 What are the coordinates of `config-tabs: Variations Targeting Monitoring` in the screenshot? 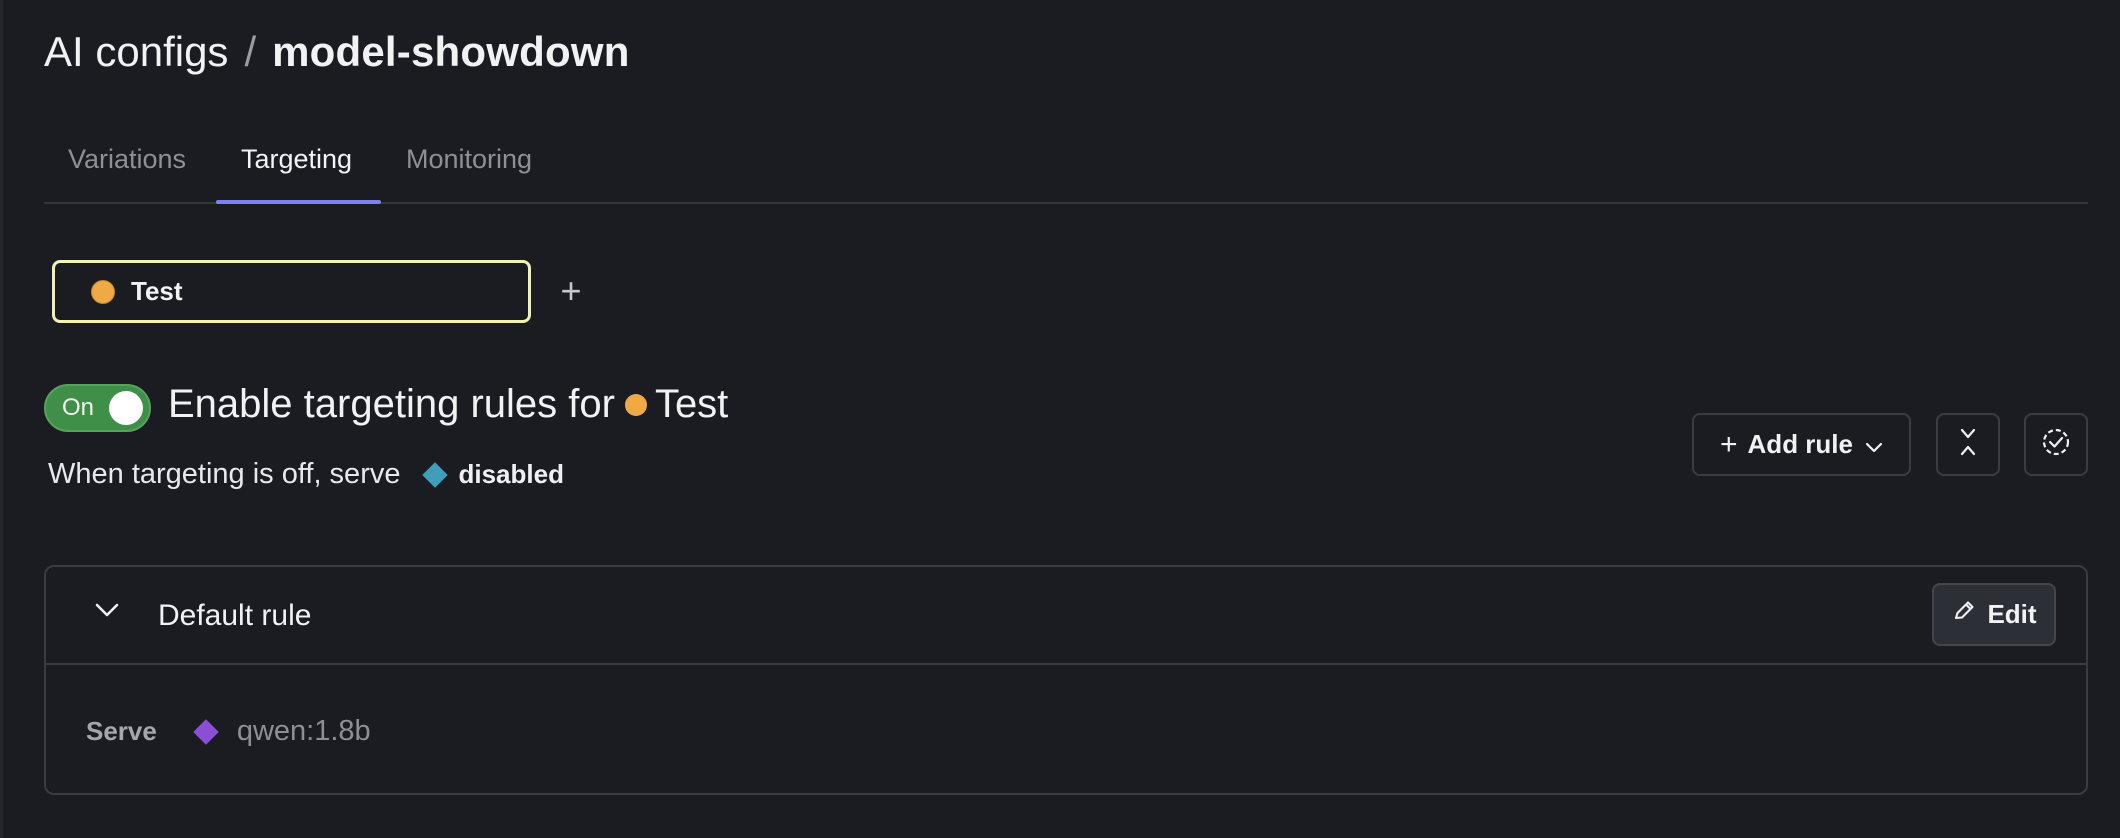 It's located at (1066, 166).